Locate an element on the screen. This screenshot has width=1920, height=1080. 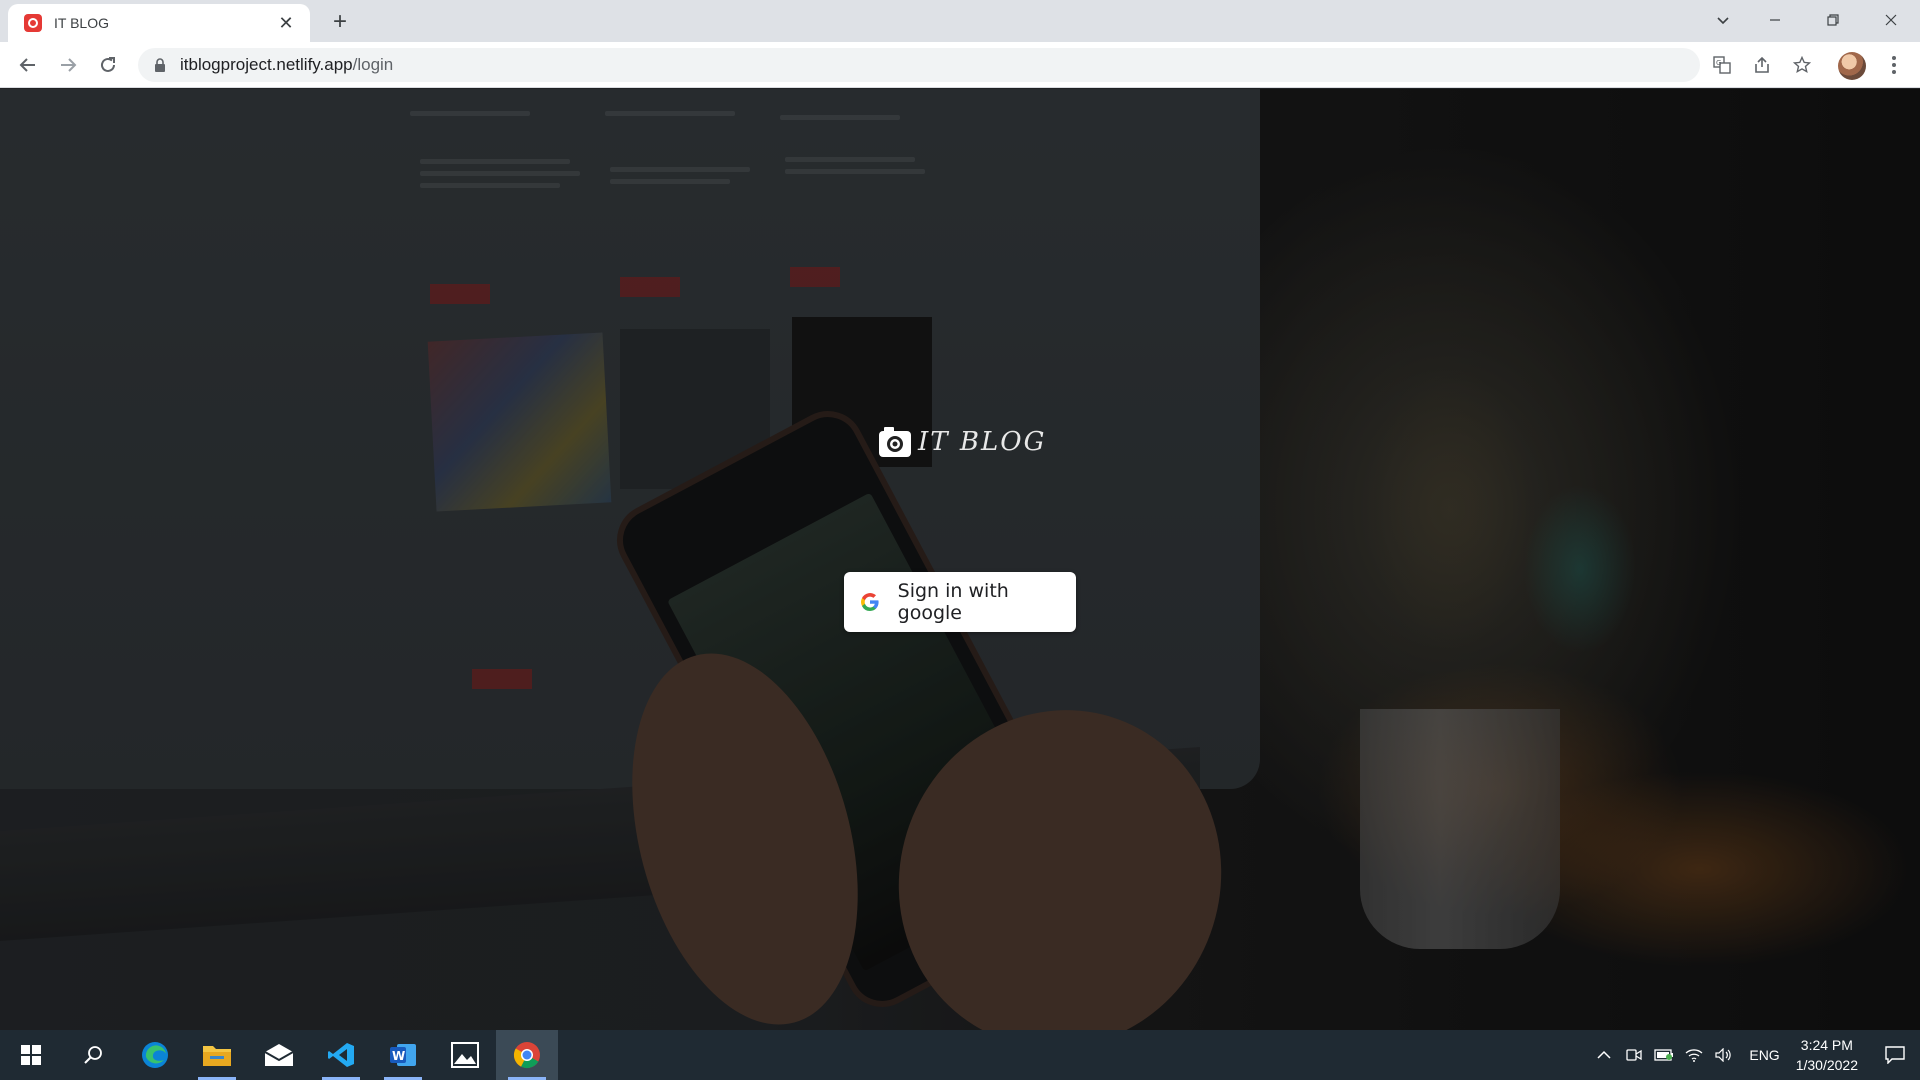
brand-logo: IT BLOG is located at coordinates (962, 442).